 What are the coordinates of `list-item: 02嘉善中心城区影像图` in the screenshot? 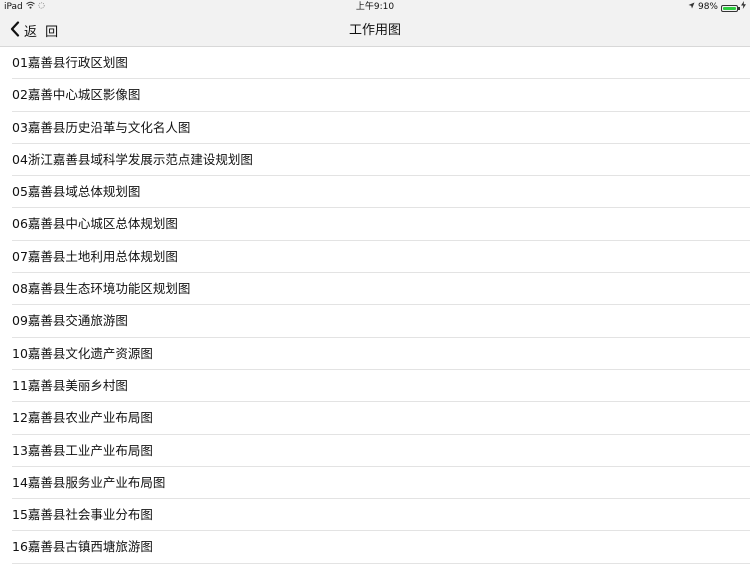 It's located at (375, 95).